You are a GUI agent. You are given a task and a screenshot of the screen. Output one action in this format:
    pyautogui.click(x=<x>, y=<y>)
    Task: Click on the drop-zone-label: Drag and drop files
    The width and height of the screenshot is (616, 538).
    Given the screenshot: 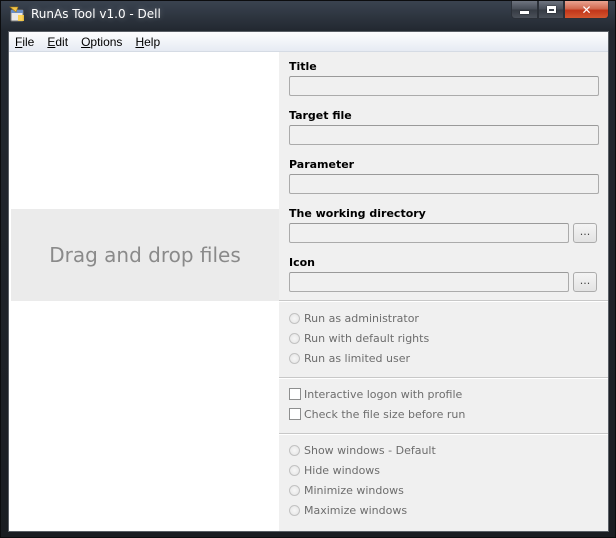 What is the action you would take?
    pyautogui.click(x=145, y=255)
    